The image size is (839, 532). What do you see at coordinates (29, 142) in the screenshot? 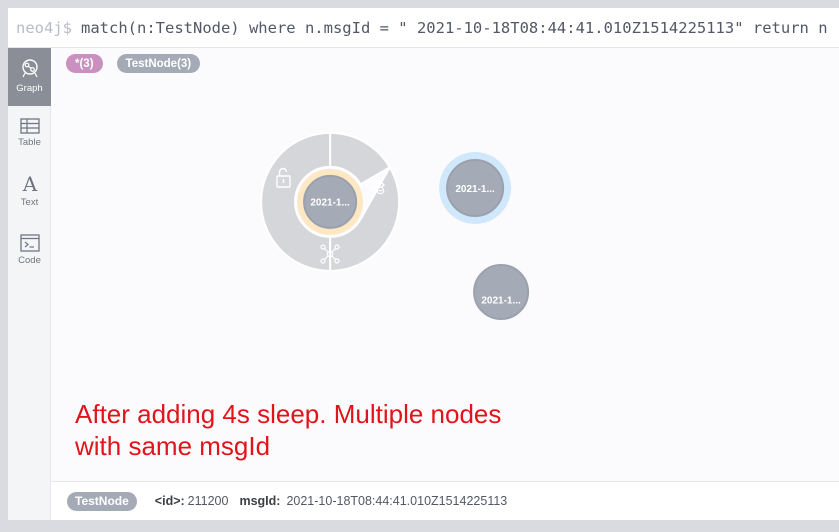
I see `sidebar-item-label: Table` at bounding box center [29, 142].